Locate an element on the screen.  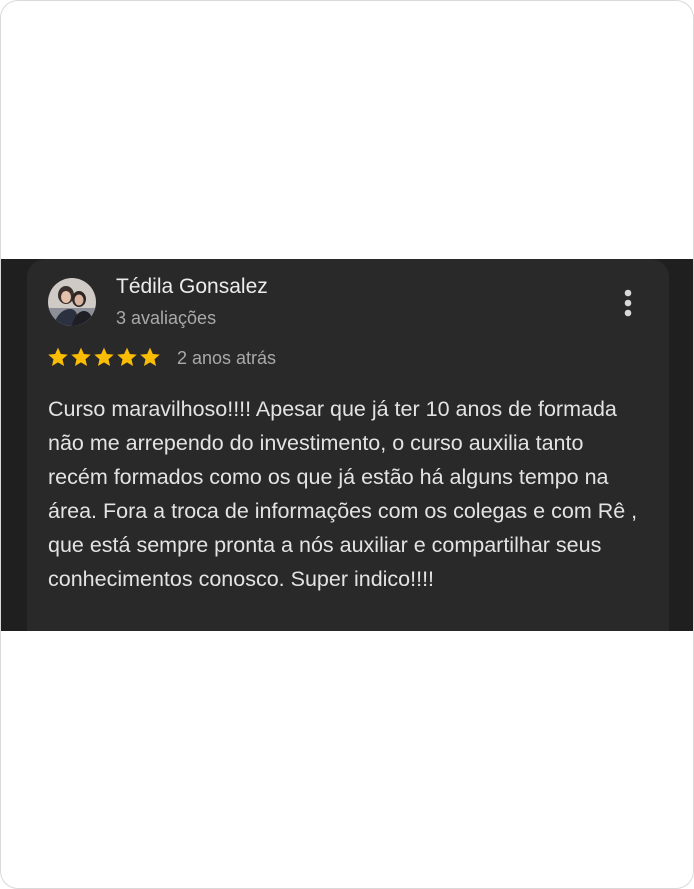
more-vert-icon is located at coordinates (628, 303).